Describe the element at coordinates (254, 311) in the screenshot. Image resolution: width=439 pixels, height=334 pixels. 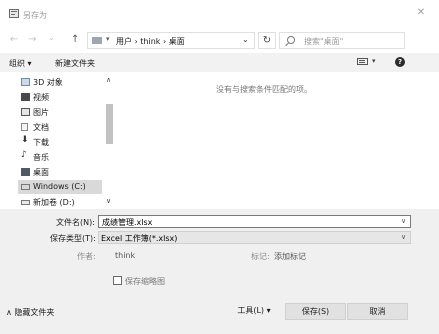
I see `tools-menu-button: 工具(L) ▾` at that location.